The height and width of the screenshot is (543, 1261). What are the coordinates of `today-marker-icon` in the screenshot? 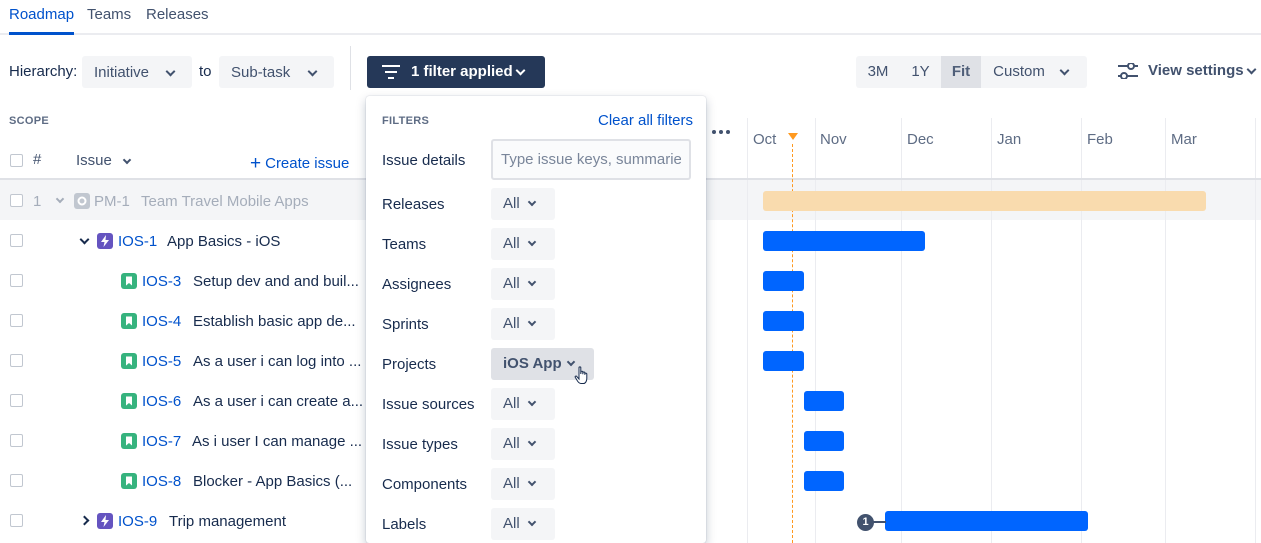 It's located at (793, 136).